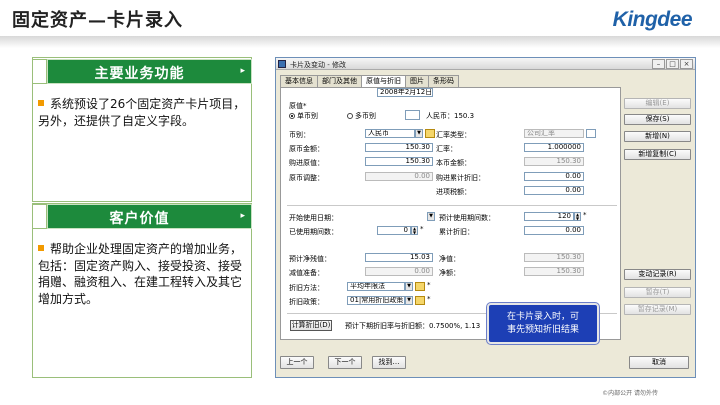 This screenshot has width=720, height=405. What do you see at coordinates (311, 325) in the screenshot?
I see `calculate-depreciation-button: 计算折旧(D)` at bounding box center [311, 325].